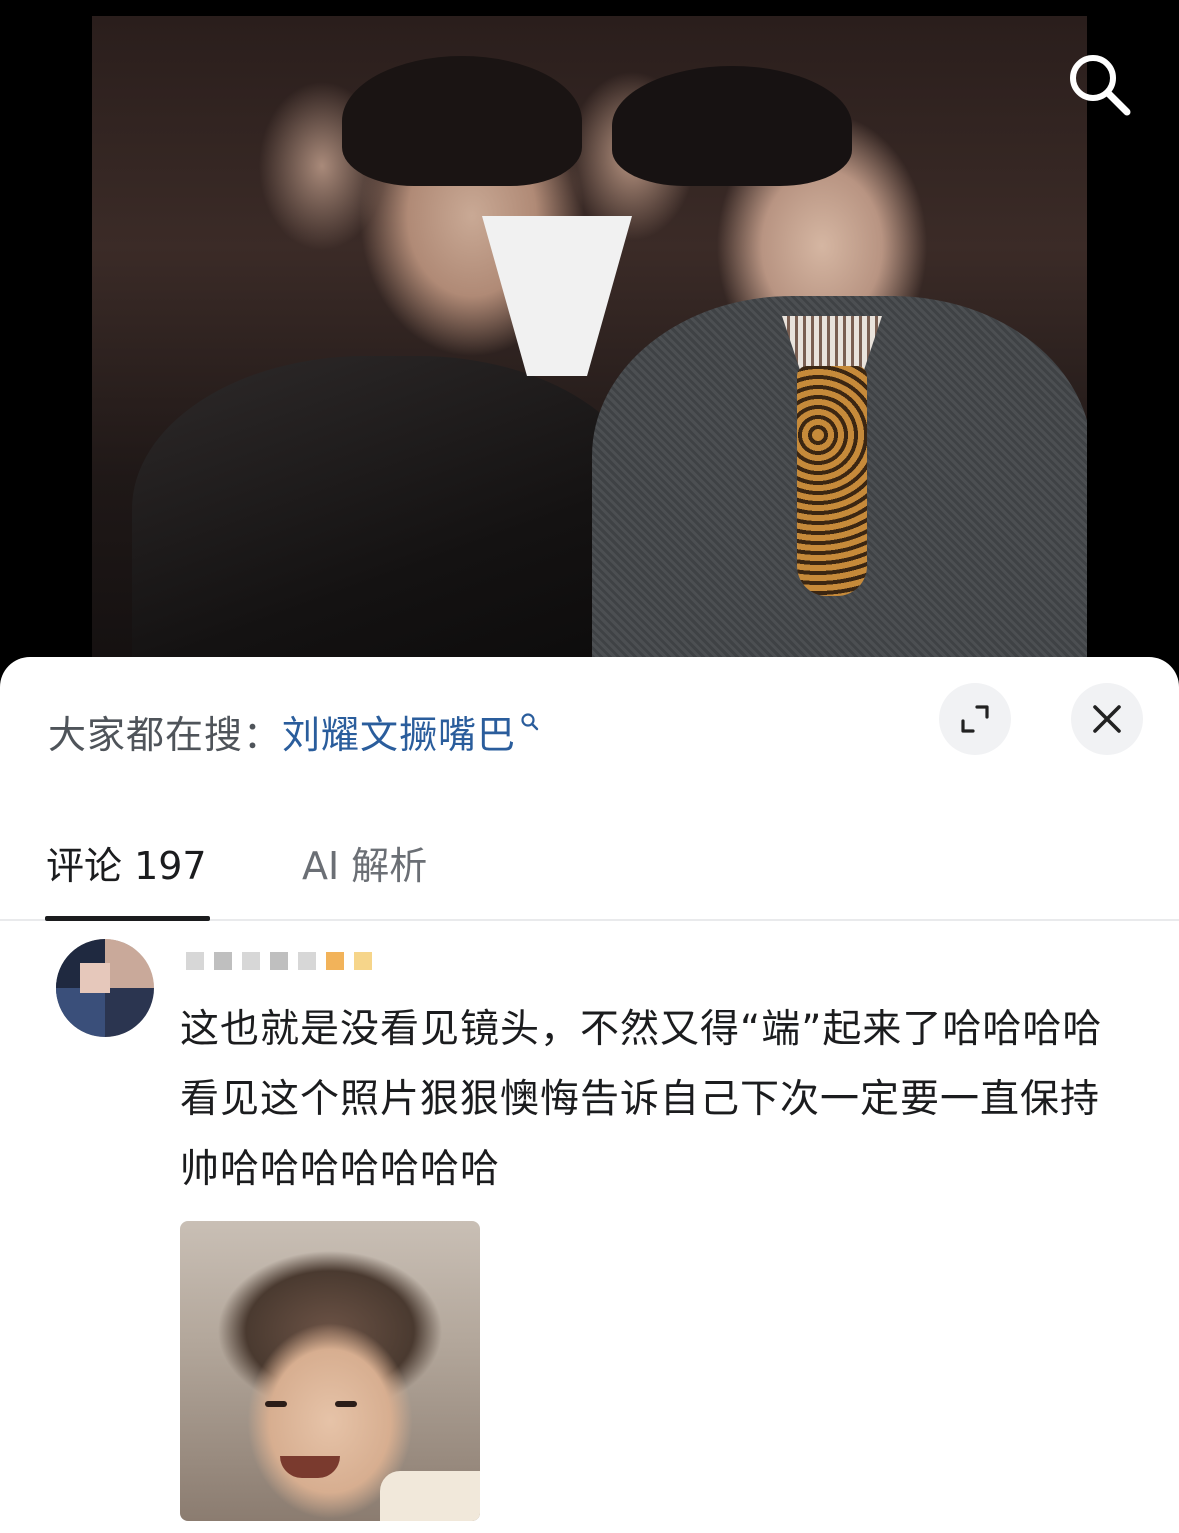 The width and height of the screenshot is (1179, 1533). I want to click on expand-button, so click(975, 719).